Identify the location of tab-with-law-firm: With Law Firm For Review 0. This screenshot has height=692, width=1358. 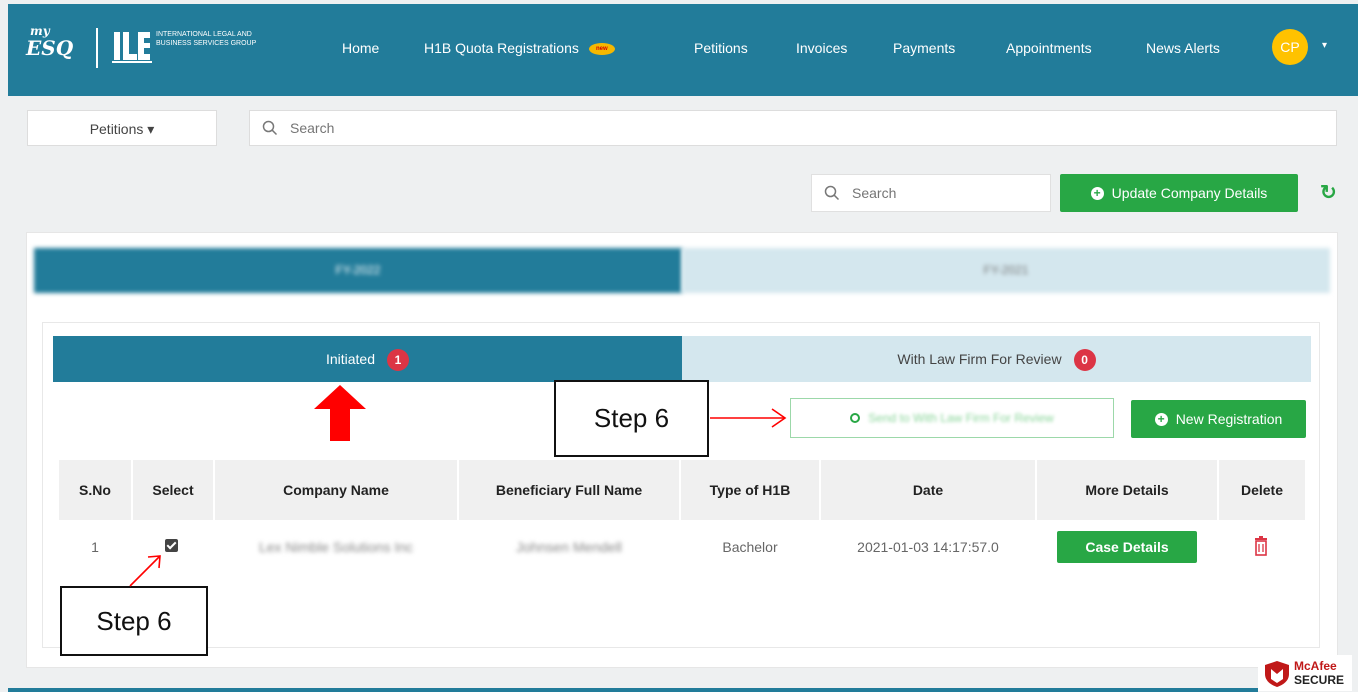
(996, 359).